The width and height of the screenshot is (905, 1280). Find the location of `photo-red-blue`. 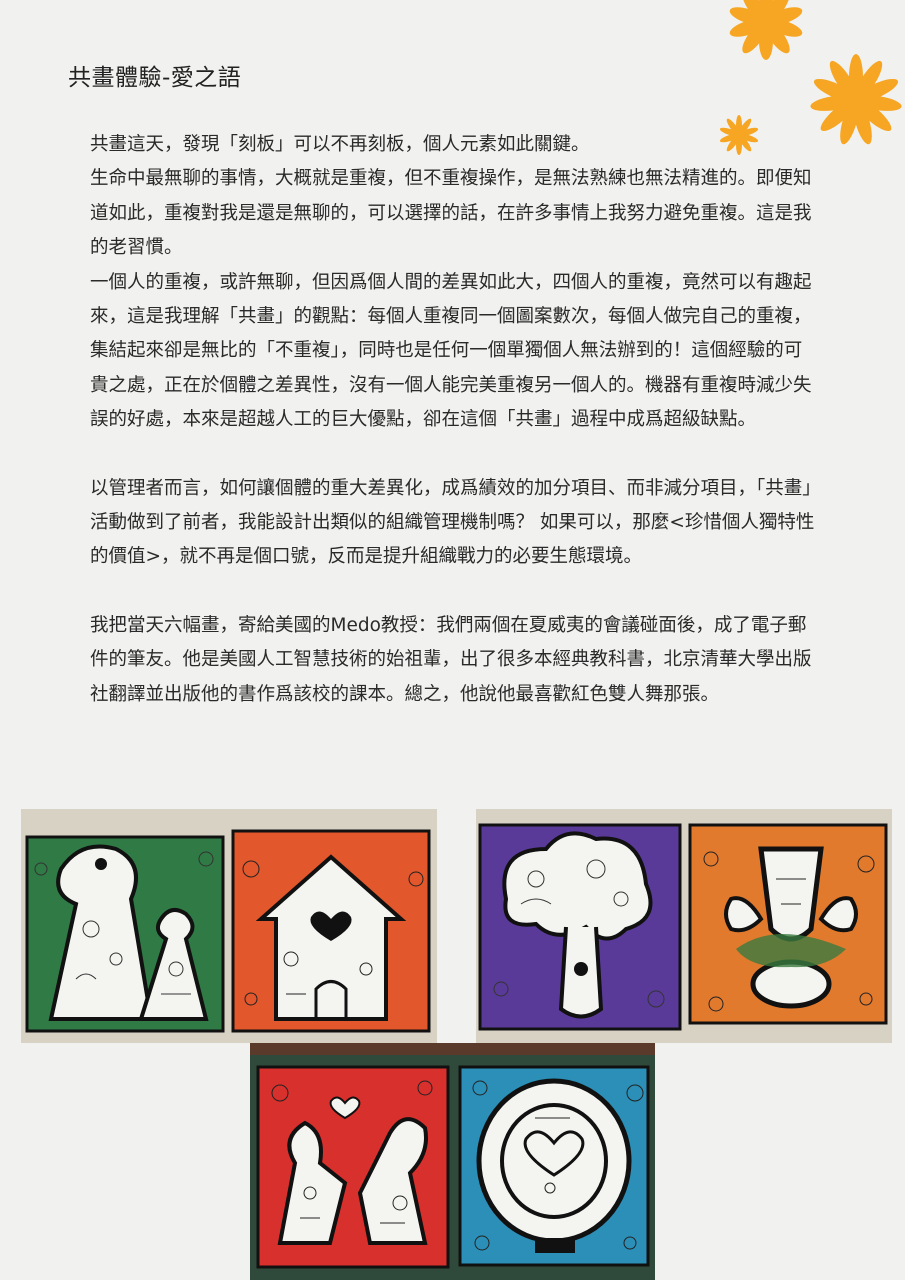

photo-red-blue is located at coordinates (452, 1161).